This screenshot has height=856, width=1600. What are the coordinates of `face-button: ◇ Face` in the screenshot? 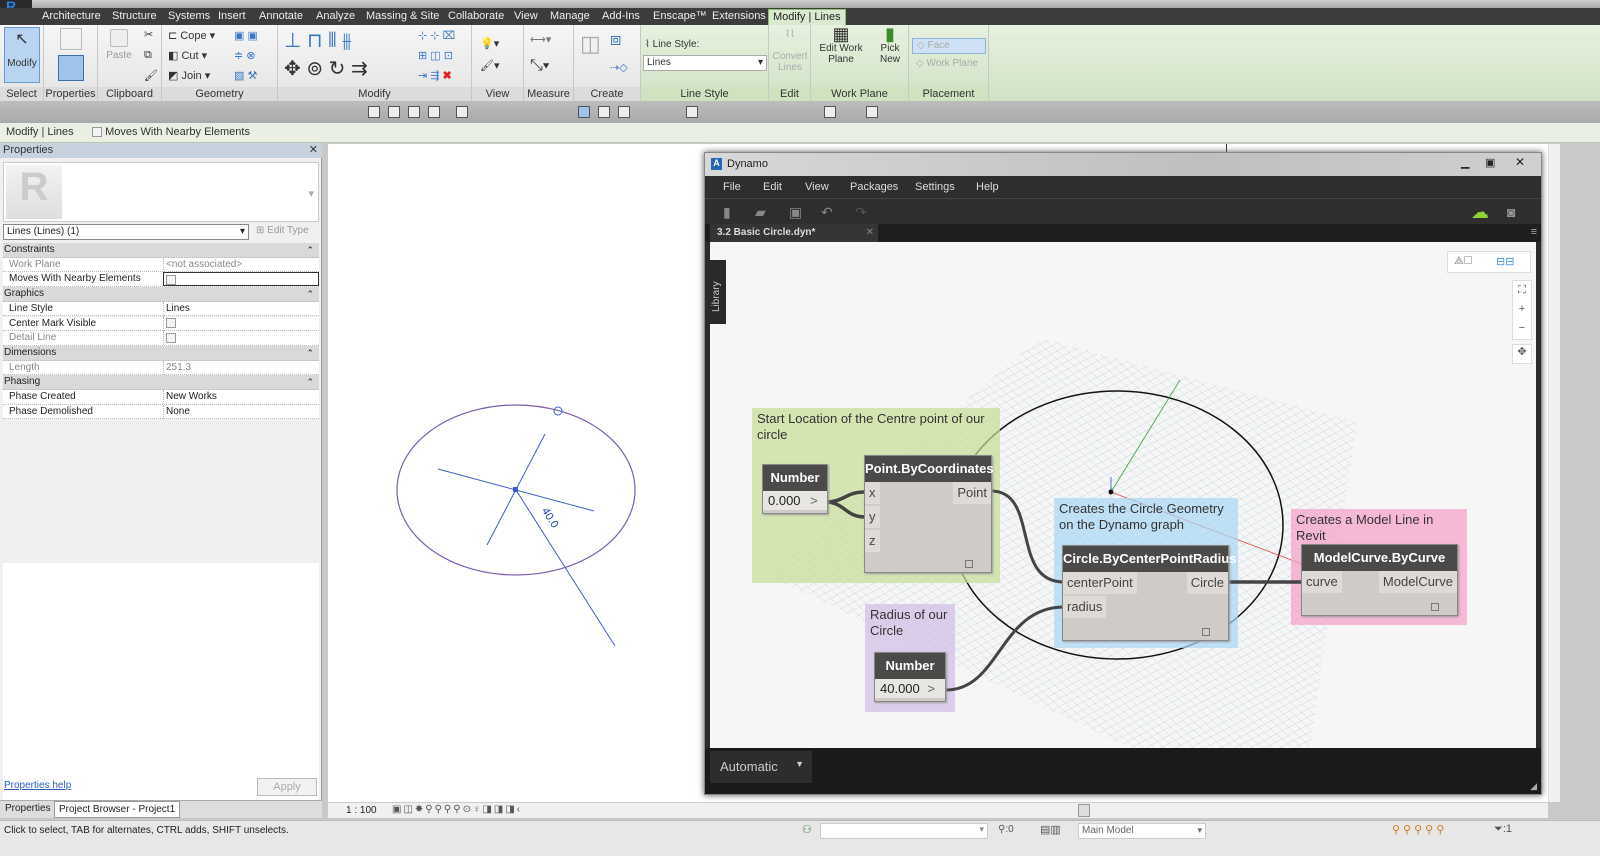 It's located at (949, 46).